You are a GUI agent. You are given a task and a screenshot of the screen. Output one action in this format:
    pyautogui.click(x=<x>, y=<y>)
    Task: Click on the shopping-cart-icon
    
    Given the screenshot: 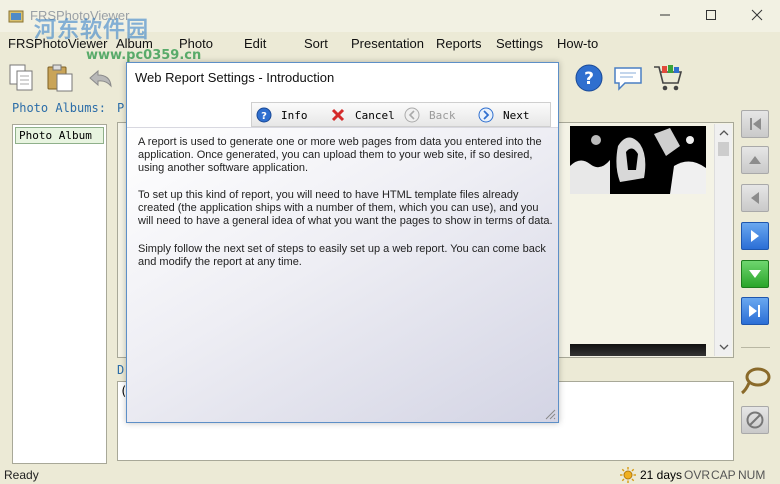 What is the action you would take?
    pyautogui.click(x=668, y=78)
    